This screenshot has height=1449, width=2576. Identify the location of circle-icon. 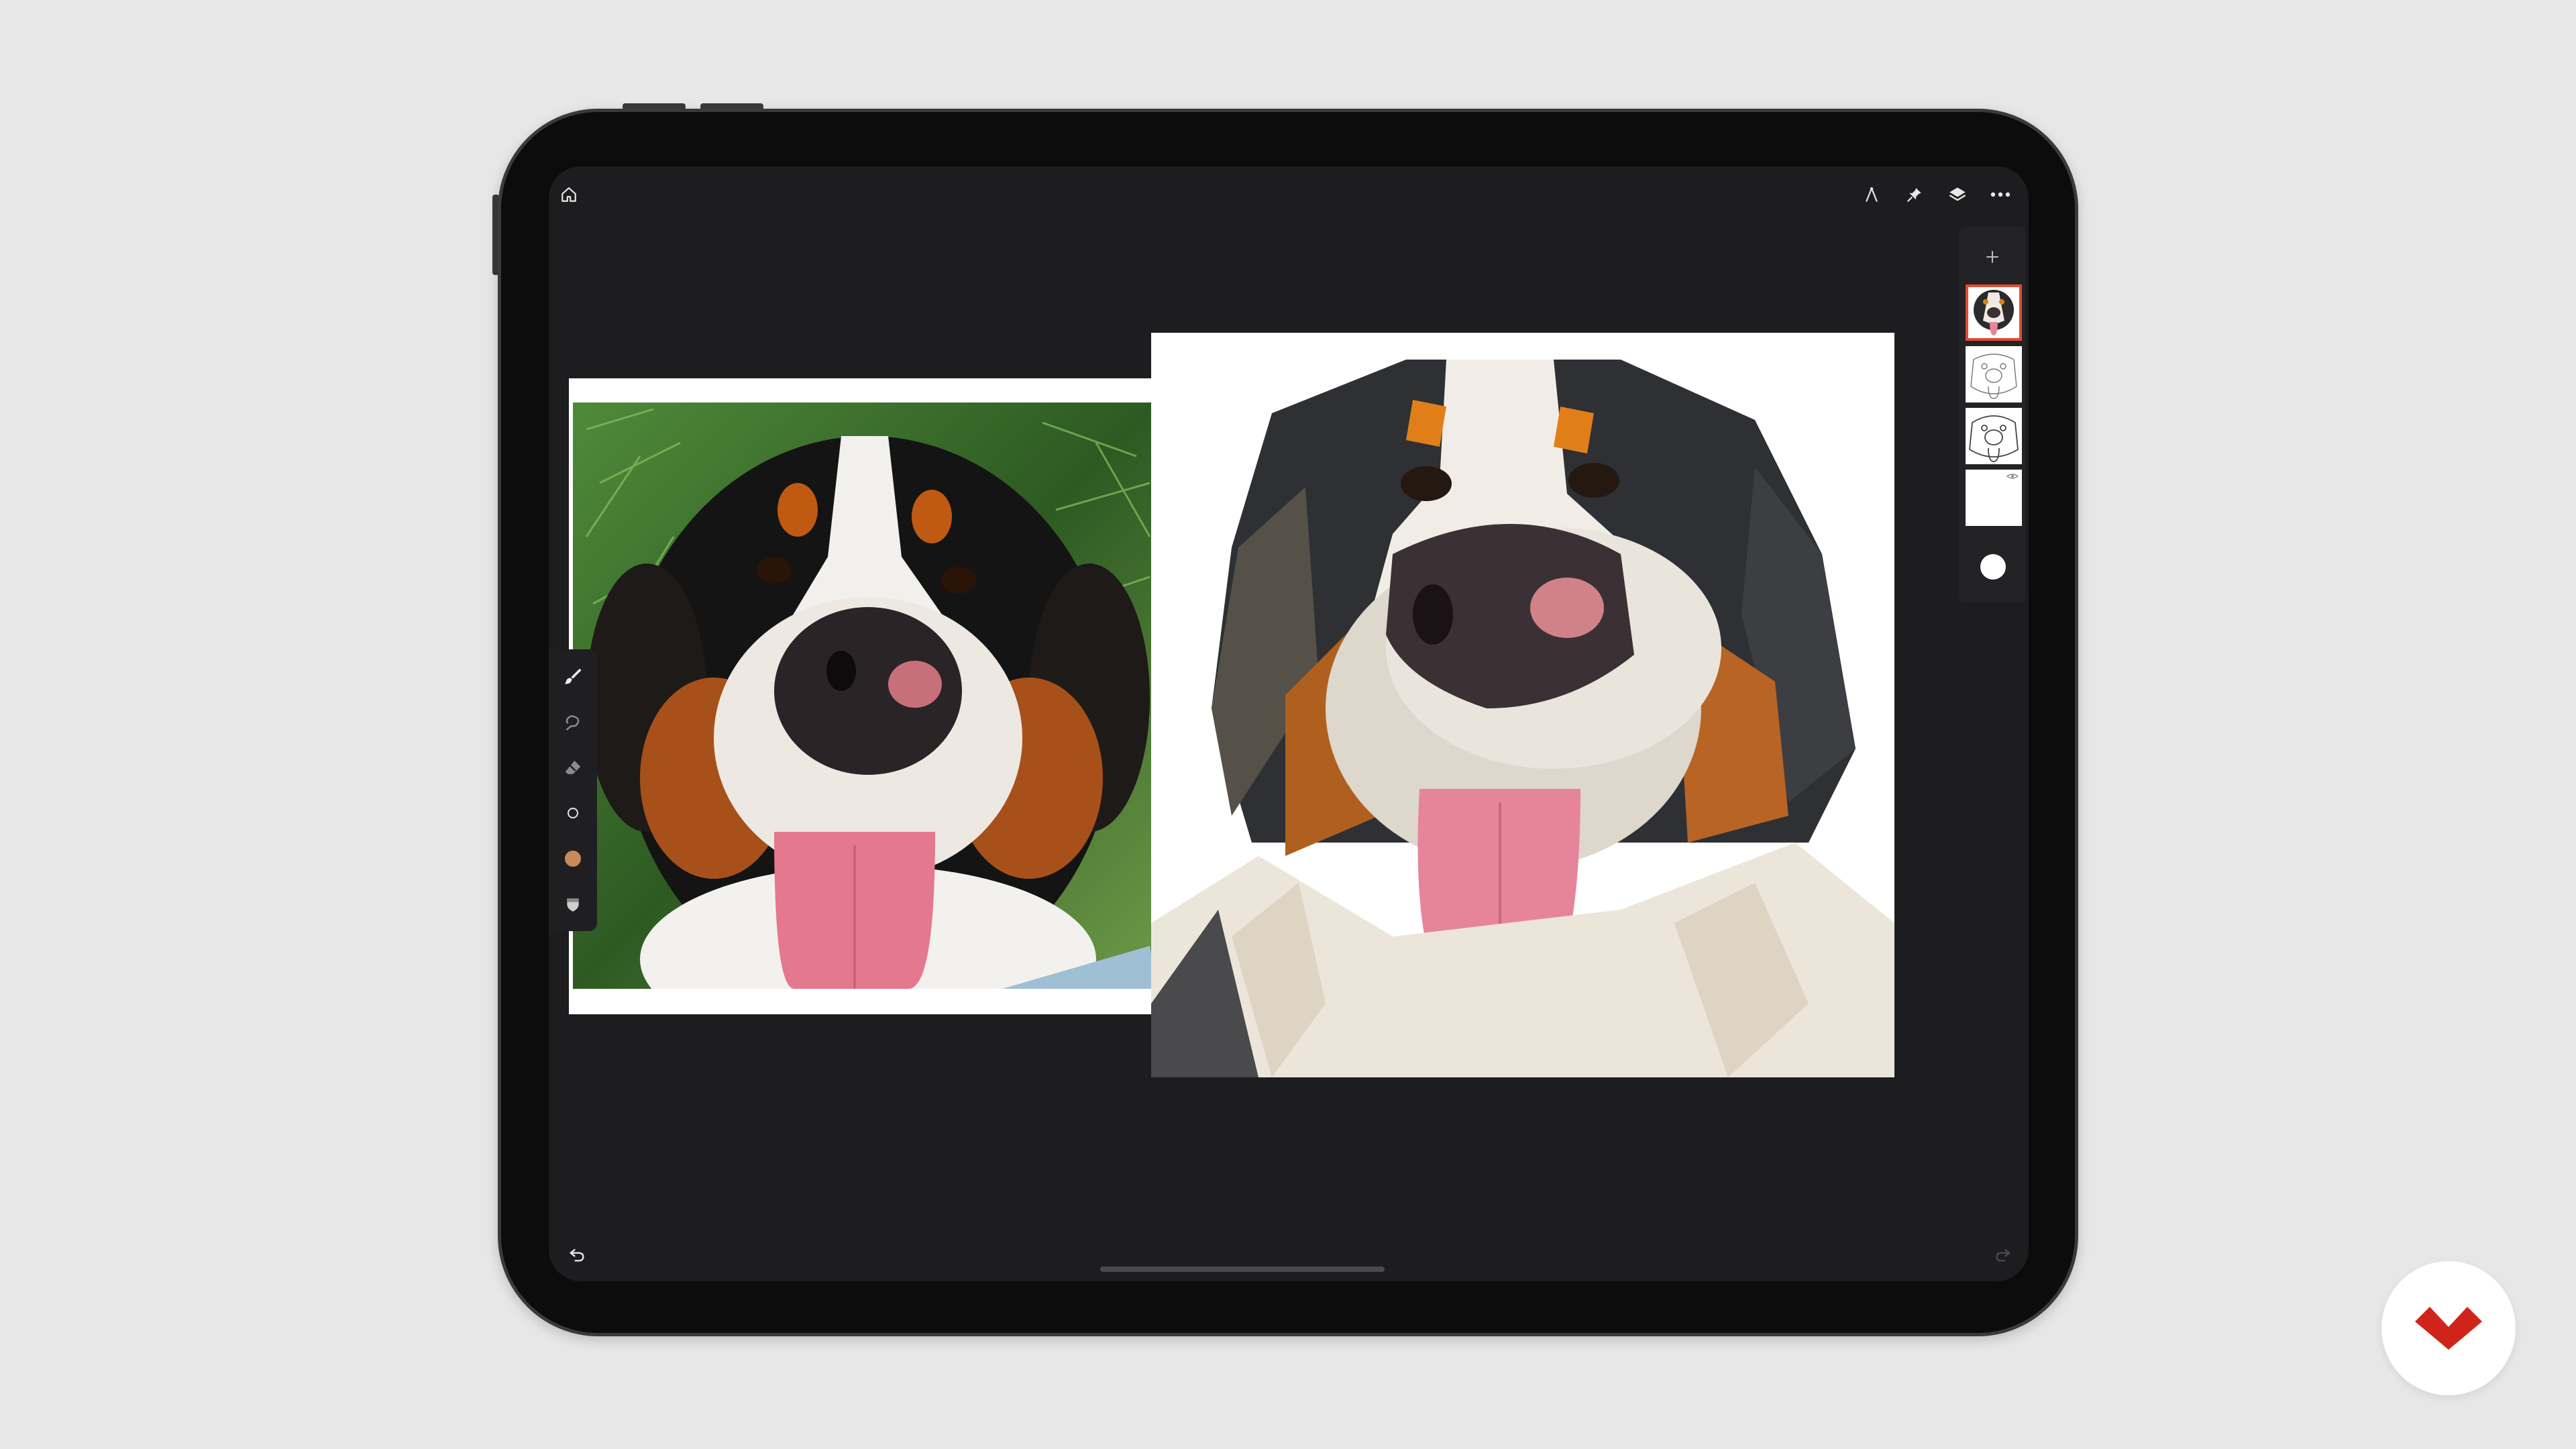
(573, 813).